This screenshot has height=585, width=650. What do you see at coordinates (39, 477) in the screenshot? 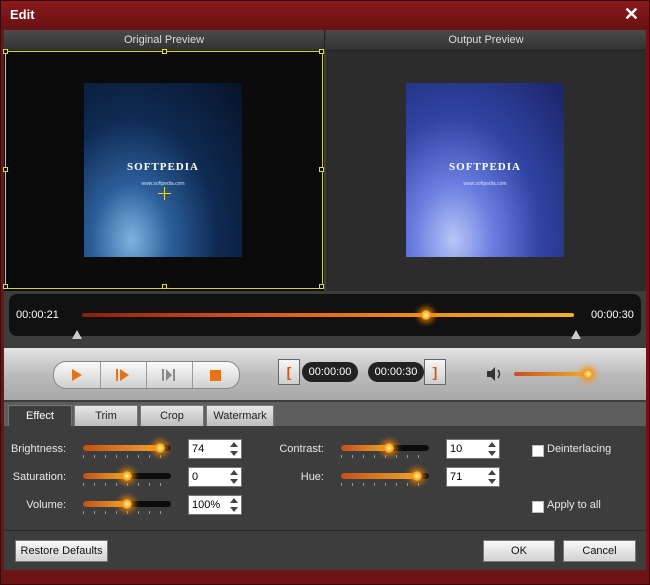
I see `saturation-label: Saturation:` at bounding box center [39, 477].